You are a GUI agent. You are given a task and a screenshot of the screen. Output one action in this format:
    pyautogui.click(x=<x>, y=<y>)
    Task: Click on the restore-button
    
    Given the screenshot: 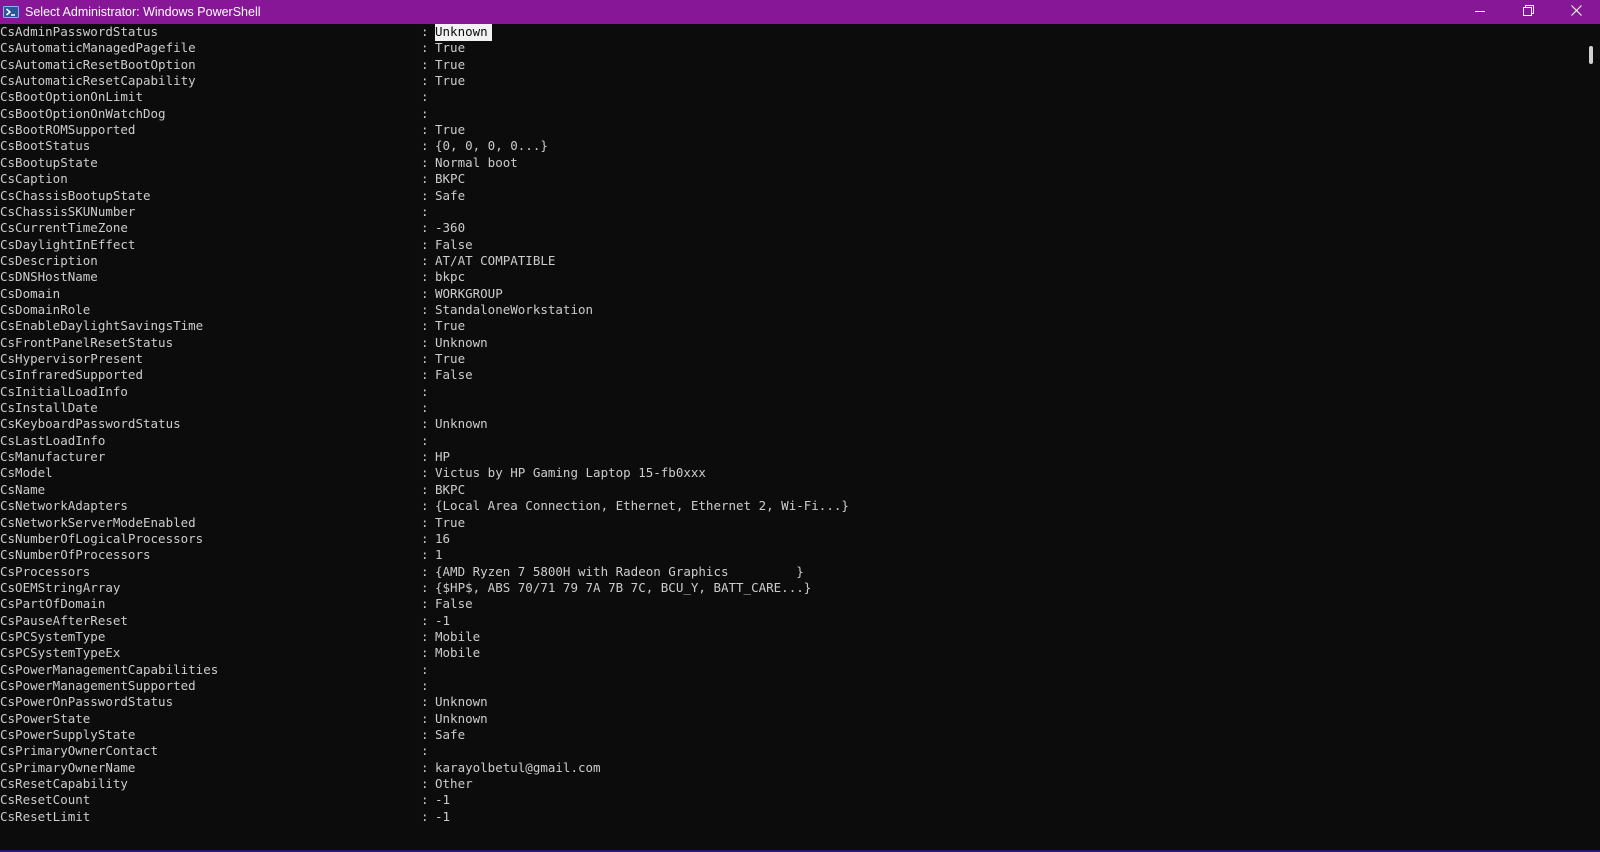 What is the action you would take?
    pyautogui.click(x=1528, y=12)
    